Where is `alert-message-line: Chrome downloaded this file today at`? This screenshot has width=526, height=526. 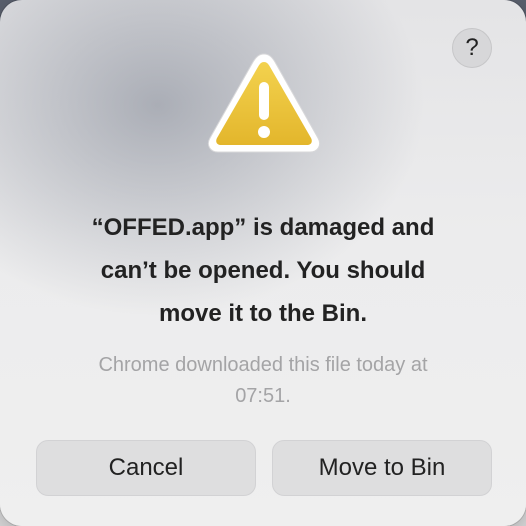
alert-message-line: Chrome downloaded this file today at is located at coordinates (263, 365).